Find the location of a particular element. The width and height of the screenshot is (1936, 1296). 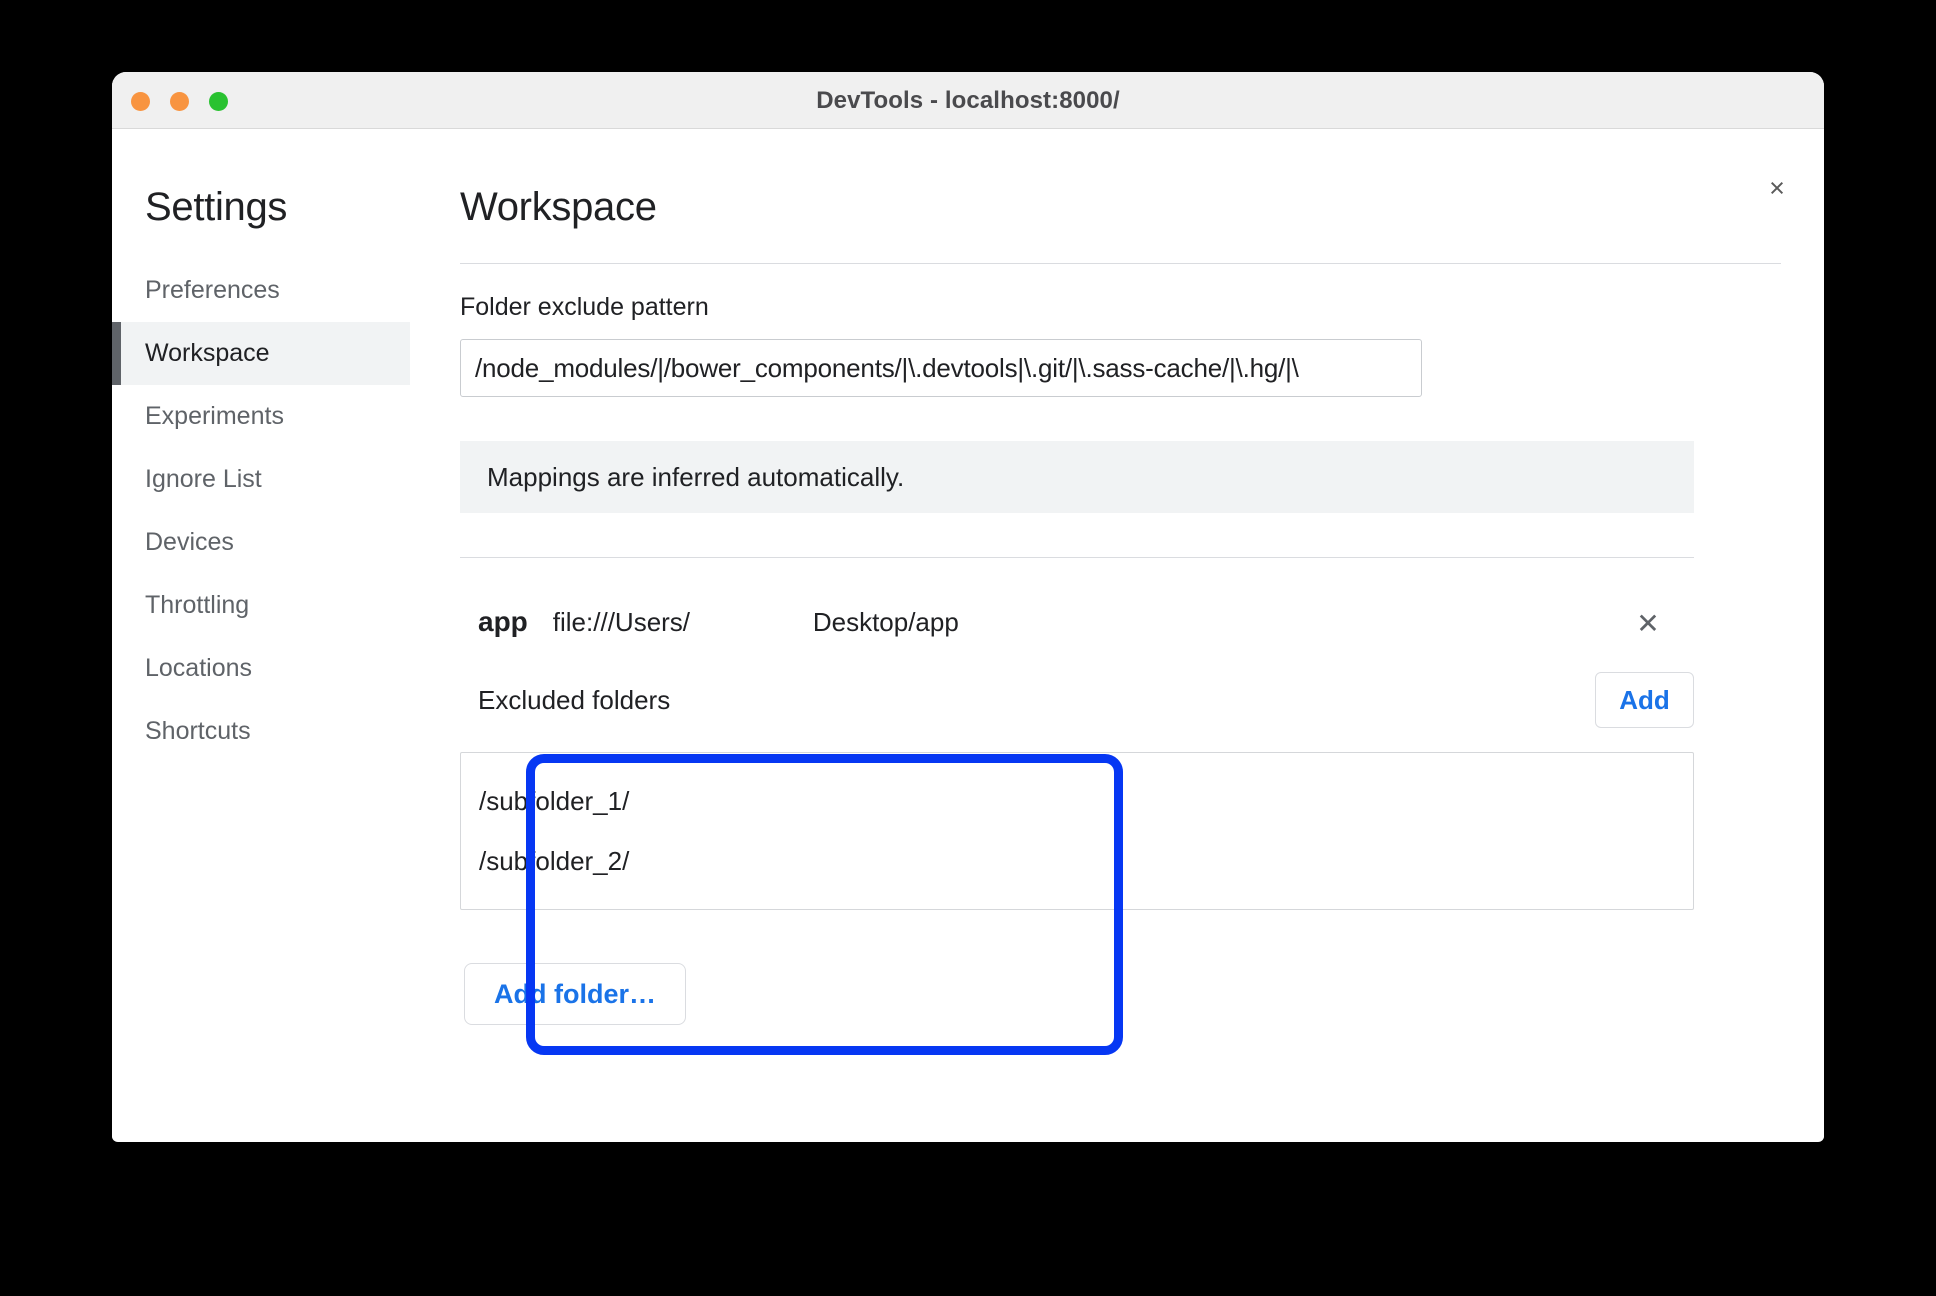

sidebar-item-preferences: Preferences is located at coordinates (261, 290).